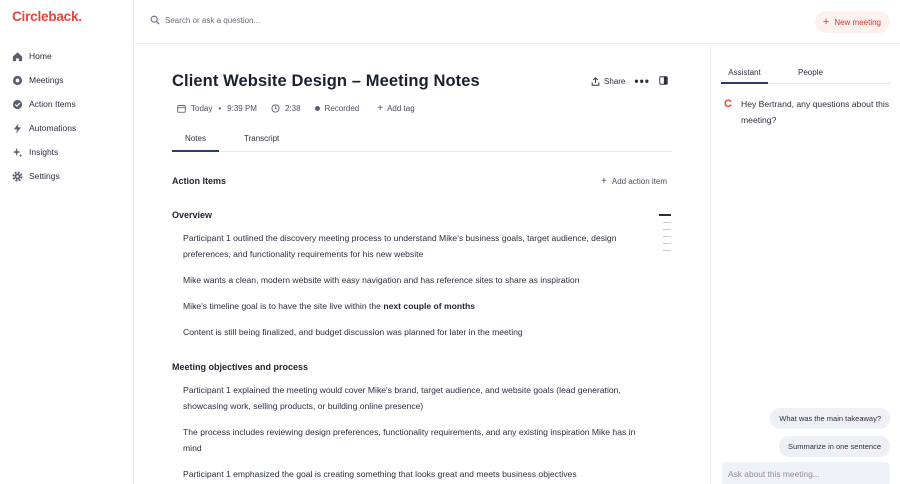 The image size is (900, 484). Describe the element at coordinates (342, 108) in the screenshot. I see `recorded-label: Recorded` at that location.